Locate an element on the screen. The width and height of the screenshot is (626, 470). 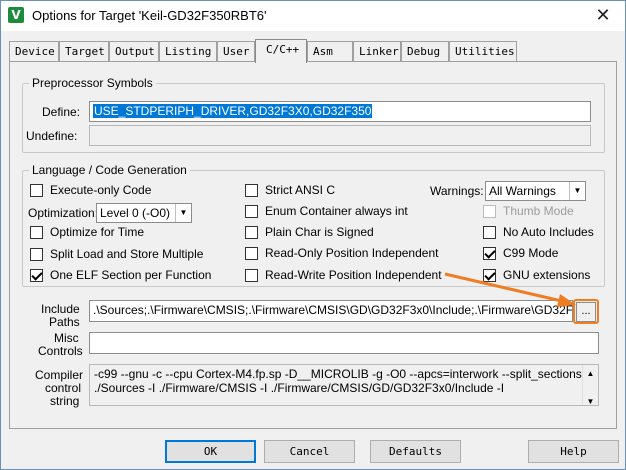
tab-asm: Asm is located at coordinates (330, 51).